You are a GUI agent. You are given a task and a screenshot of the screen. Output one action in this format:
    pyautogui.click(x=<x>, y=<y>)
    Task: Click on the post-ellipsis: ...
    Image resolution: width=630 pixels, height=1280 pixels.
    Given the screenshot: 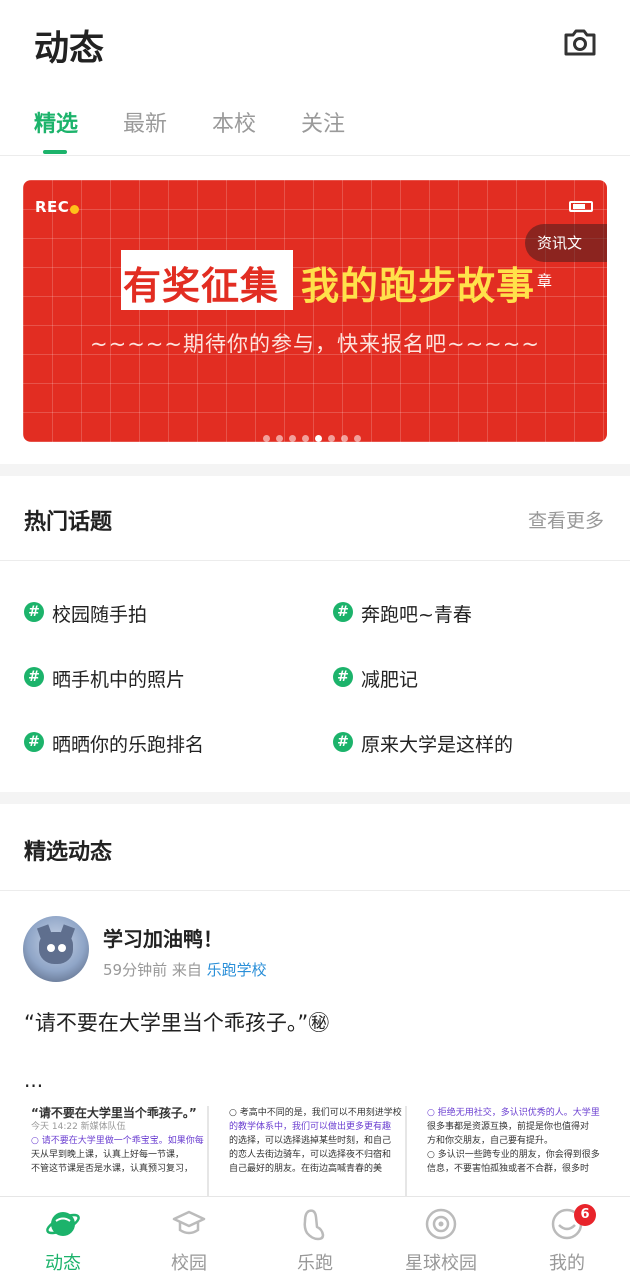 What is the action you would take?
    pyautogui.click(x=34, y=1080)
    